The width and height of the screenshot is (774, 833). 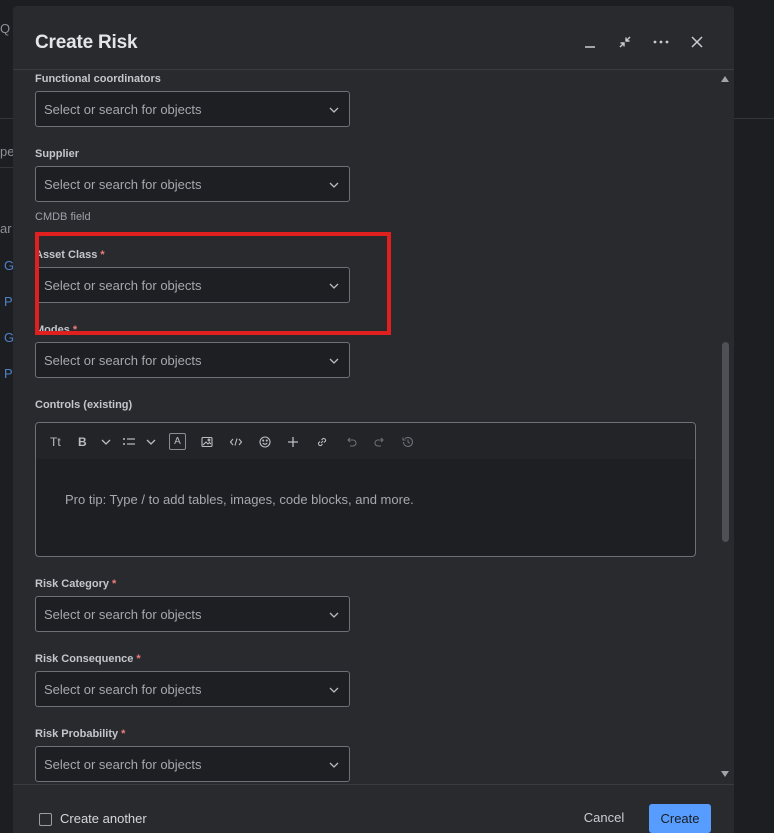 What do you see at coordinates (322, 442) in the screenshot?
I see `link-icon` at bounding box center [322, 442].